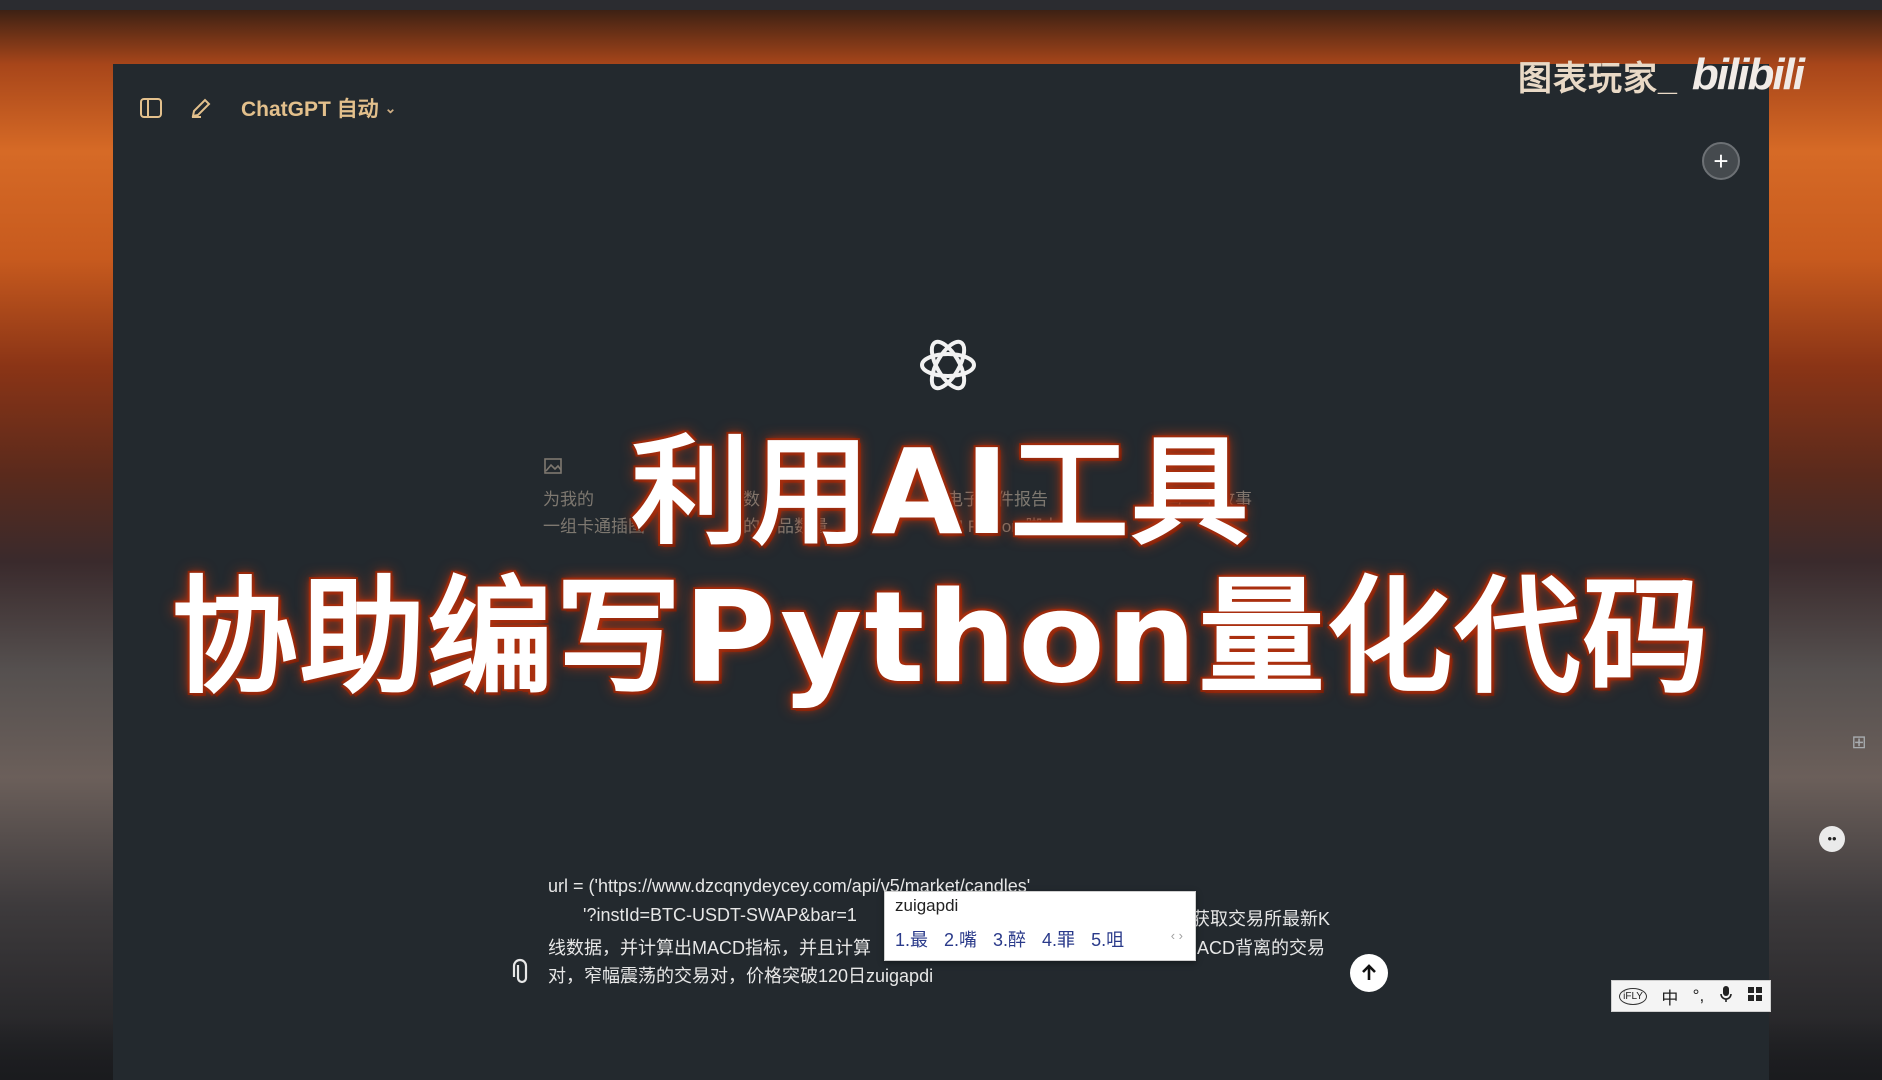 This screenshot has width=1882, height=1080. I want to click on assistant-avatar-icon: ••, so click(1832, 839).